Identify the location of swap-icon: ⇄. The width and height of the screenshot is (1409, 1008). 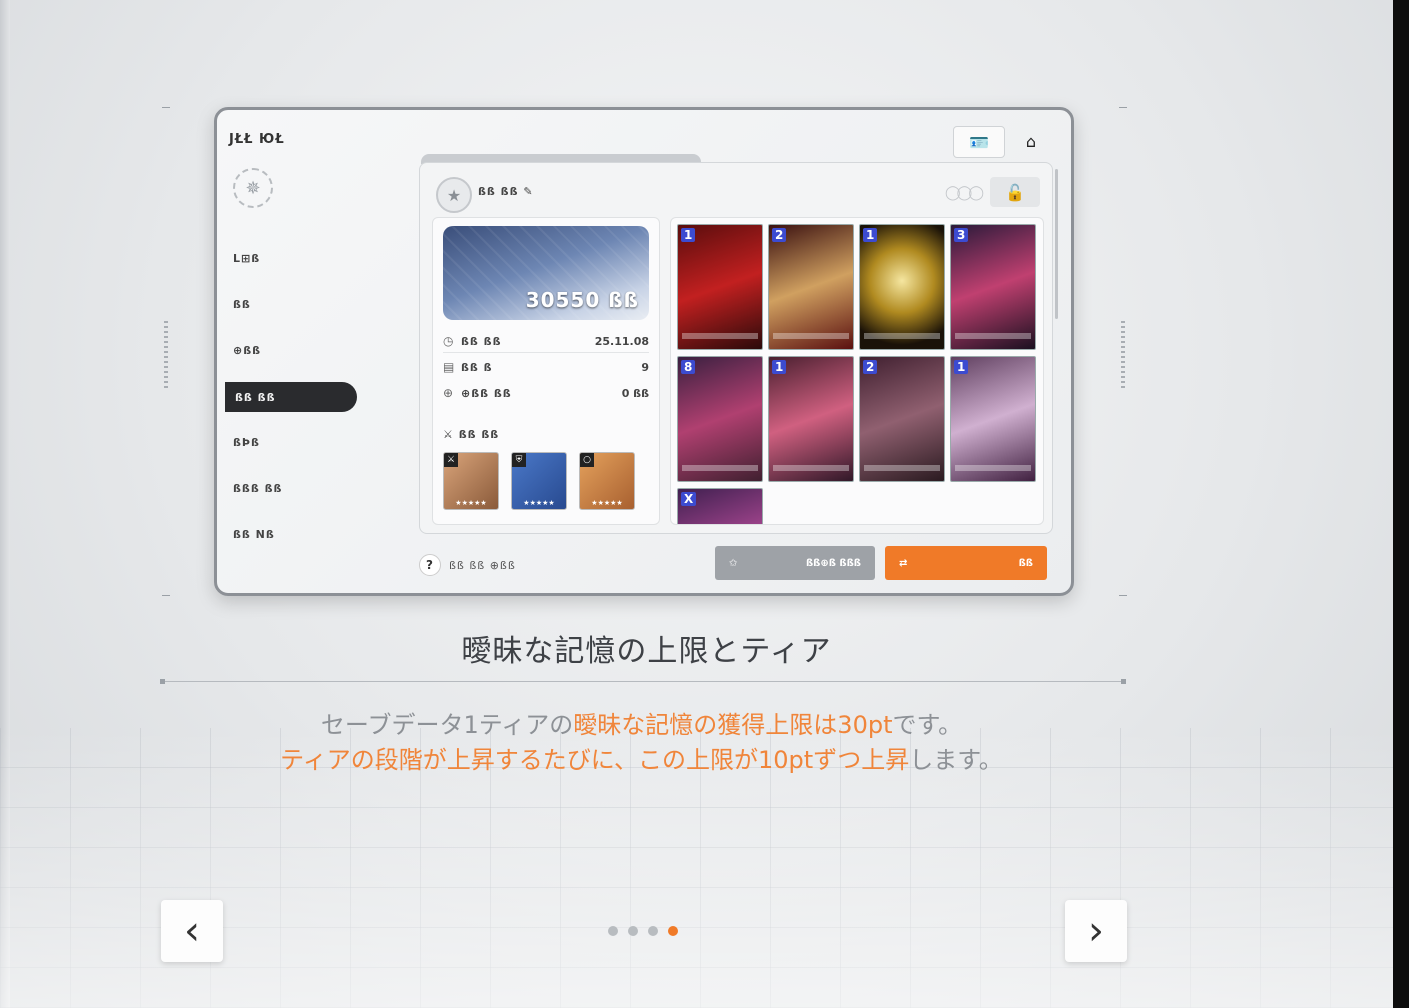
(903, 563).